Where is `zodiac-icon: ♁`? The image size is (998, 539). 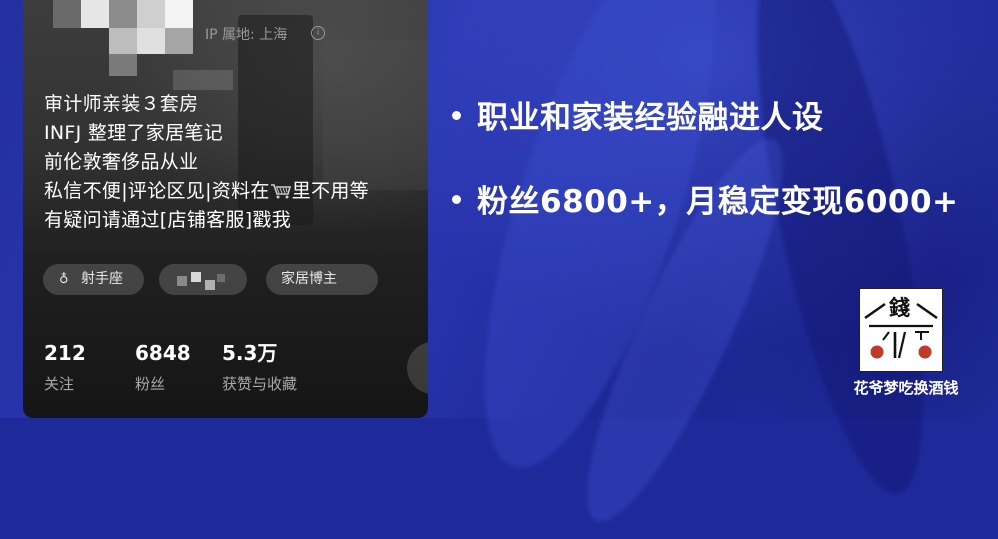 zodiac-icon: ♁ is located at coordinates (64, 279).